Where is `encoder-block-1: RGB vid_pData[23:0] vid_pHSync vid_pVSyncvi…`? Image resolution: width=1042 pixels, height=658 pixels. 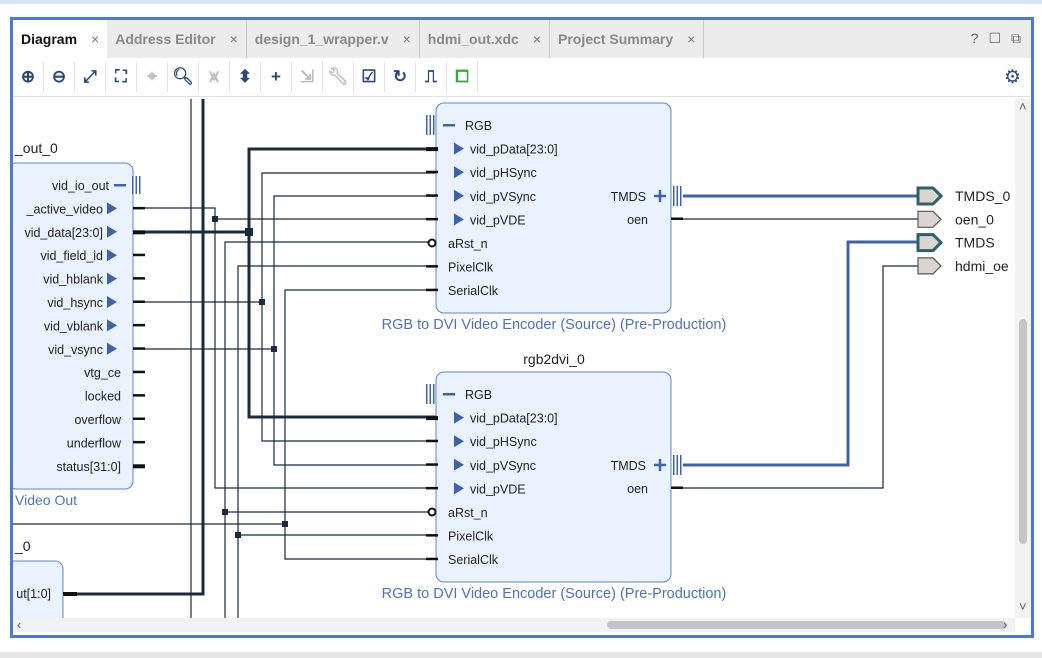 encoder-block-1: RGB vid_pData[23:0] vid_pHSync vid_pVSyncvi… is located at coordinates (554, 217).